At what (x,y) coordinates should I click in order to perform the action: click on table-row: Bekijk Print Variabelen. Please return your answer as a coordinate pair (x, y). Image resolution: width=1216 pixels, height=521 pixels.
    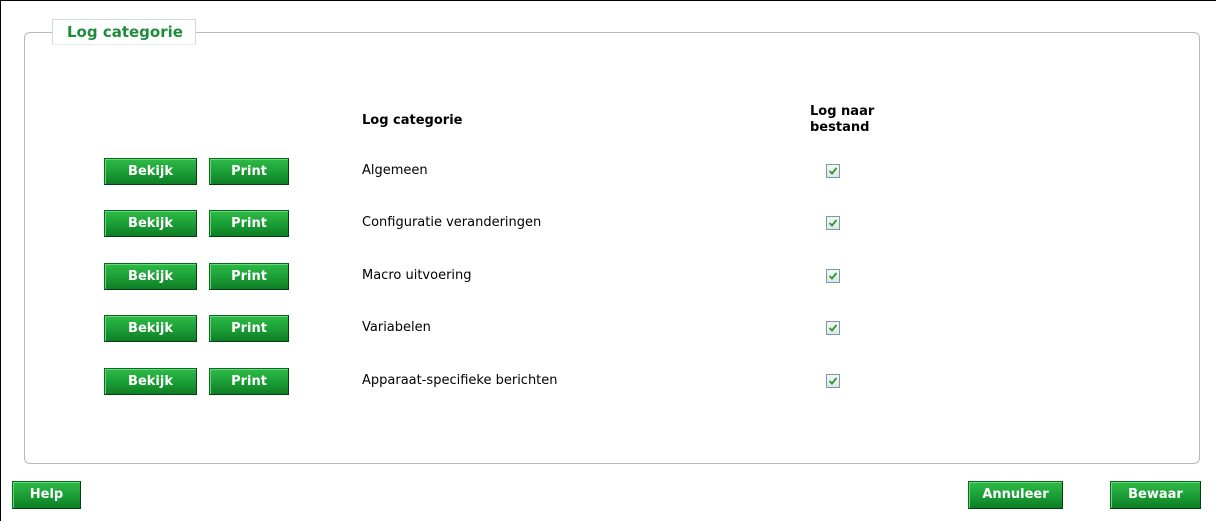
    Looking at the image, I should click on (608, 329).